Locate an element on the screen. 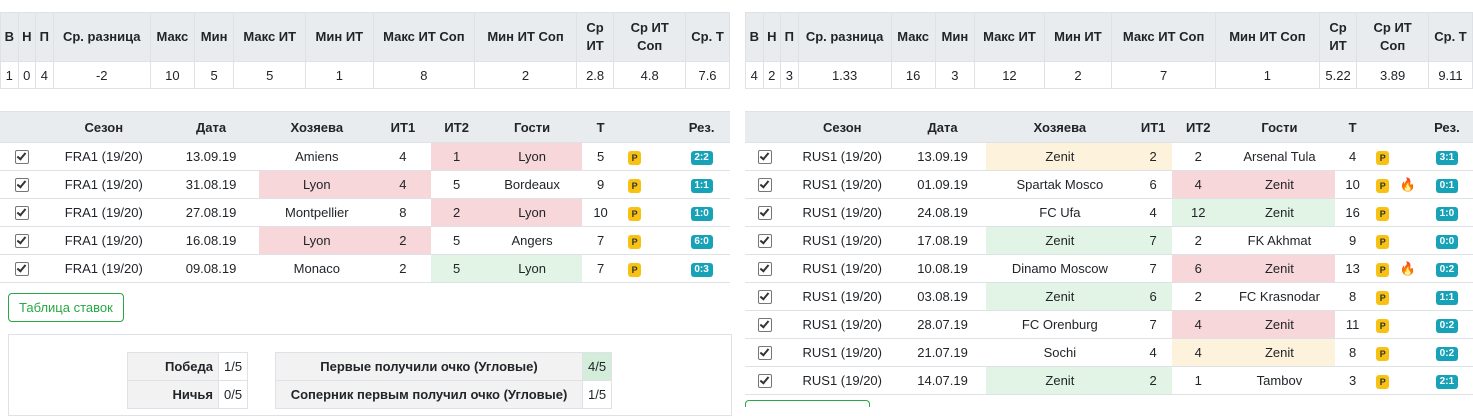 Image resolution: width=1473 pixels, height=416 pixels. date-cell: 13.09.19 is located at coordinates (942, 156).